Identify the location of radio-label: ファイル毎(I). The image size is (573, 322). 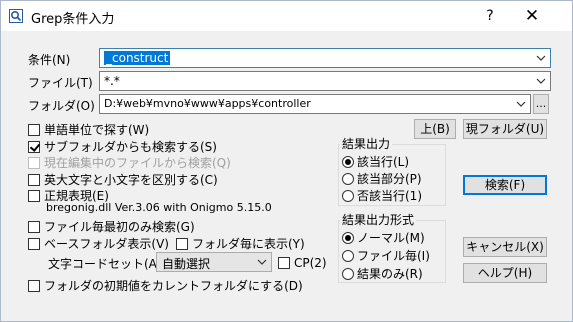
(393, 256).